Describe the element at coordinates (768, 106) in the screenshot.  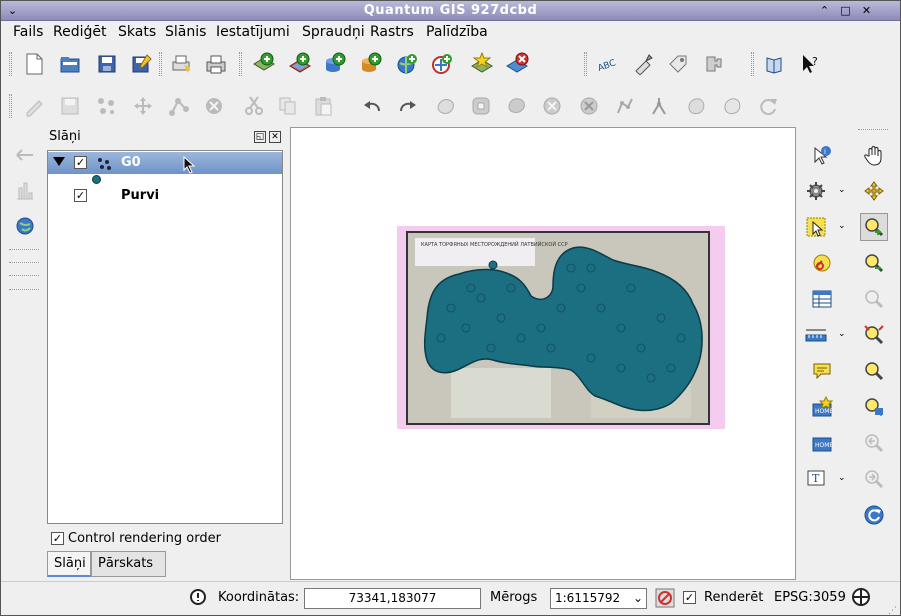
I see `rotate-point-symbols-icon` at that location.